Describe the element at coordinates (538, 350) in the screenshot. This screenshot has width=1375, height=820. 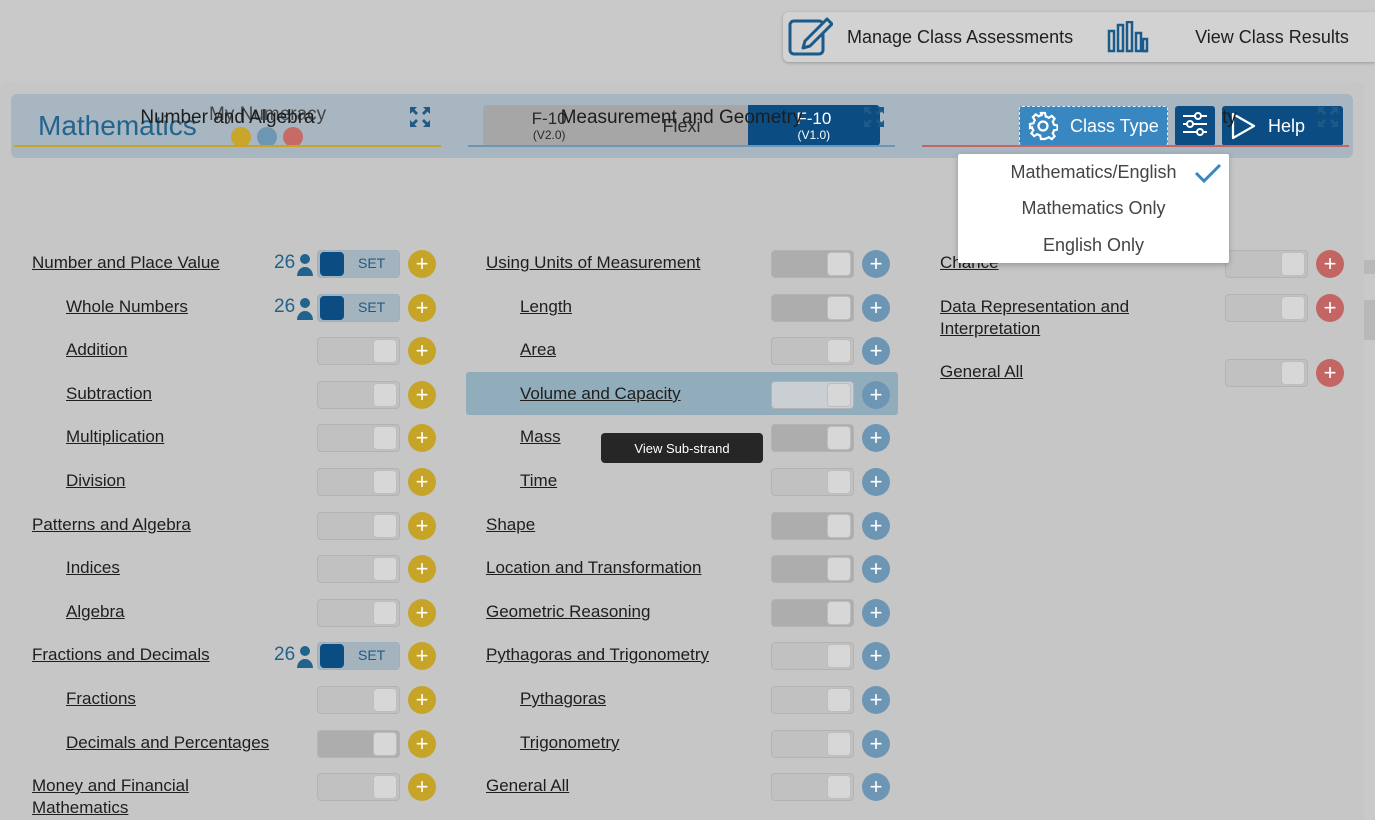
I see `substrand-link: Area` at that location.